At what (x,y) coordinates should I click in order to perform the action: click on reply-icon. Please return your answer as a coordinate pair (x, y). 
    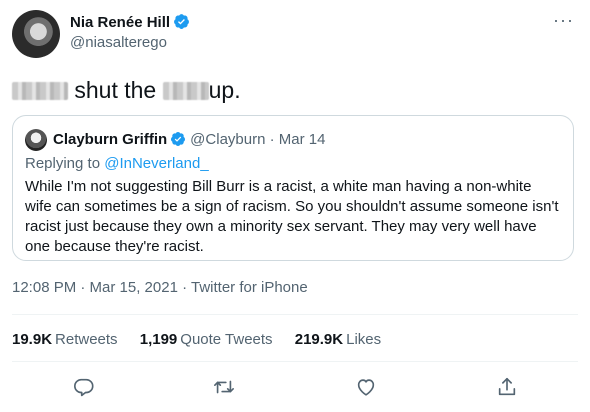
    Looking at the image, I should click on (84, 387).